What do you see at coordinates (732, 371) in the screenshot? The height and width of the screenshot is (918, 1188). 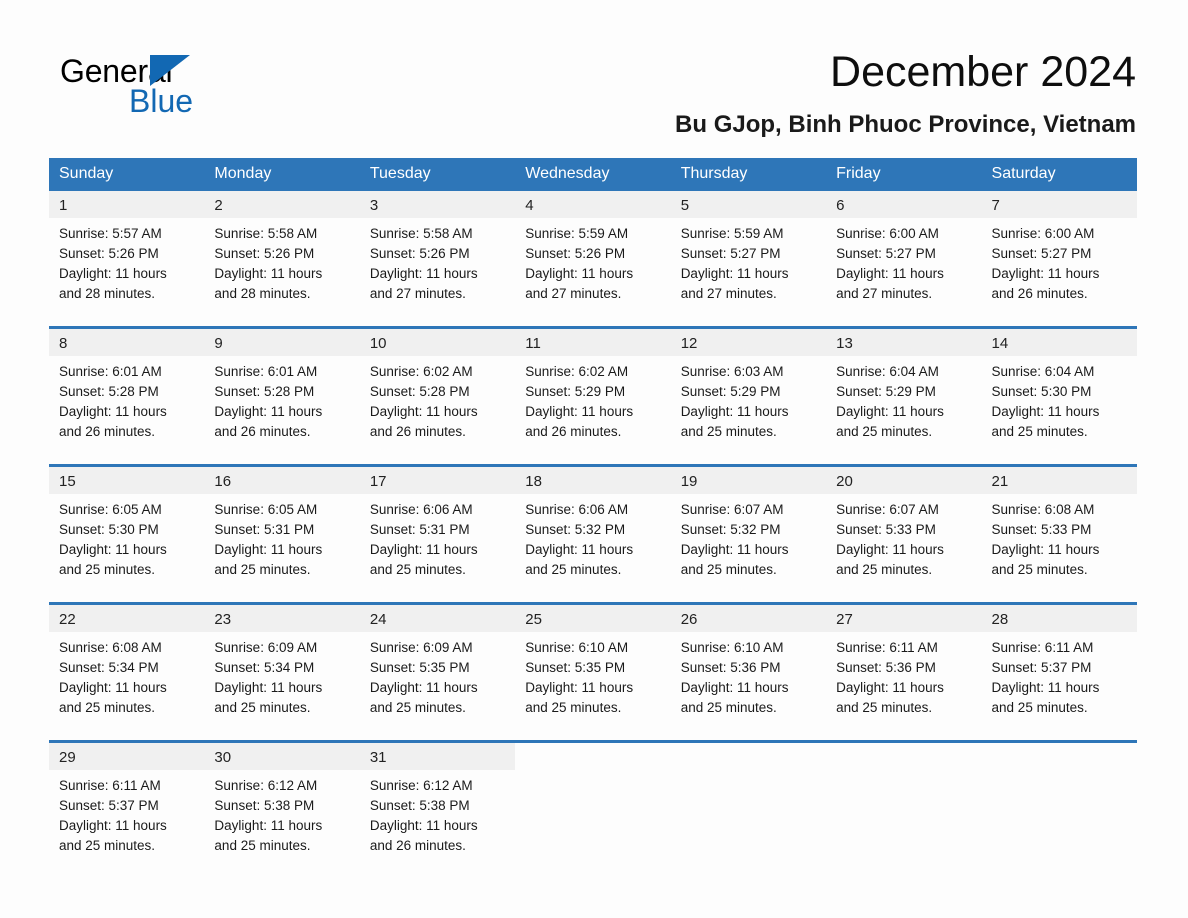 I see `sunrise-text: Sunrise: 6:03 AM` at bounding box center [732, 371].